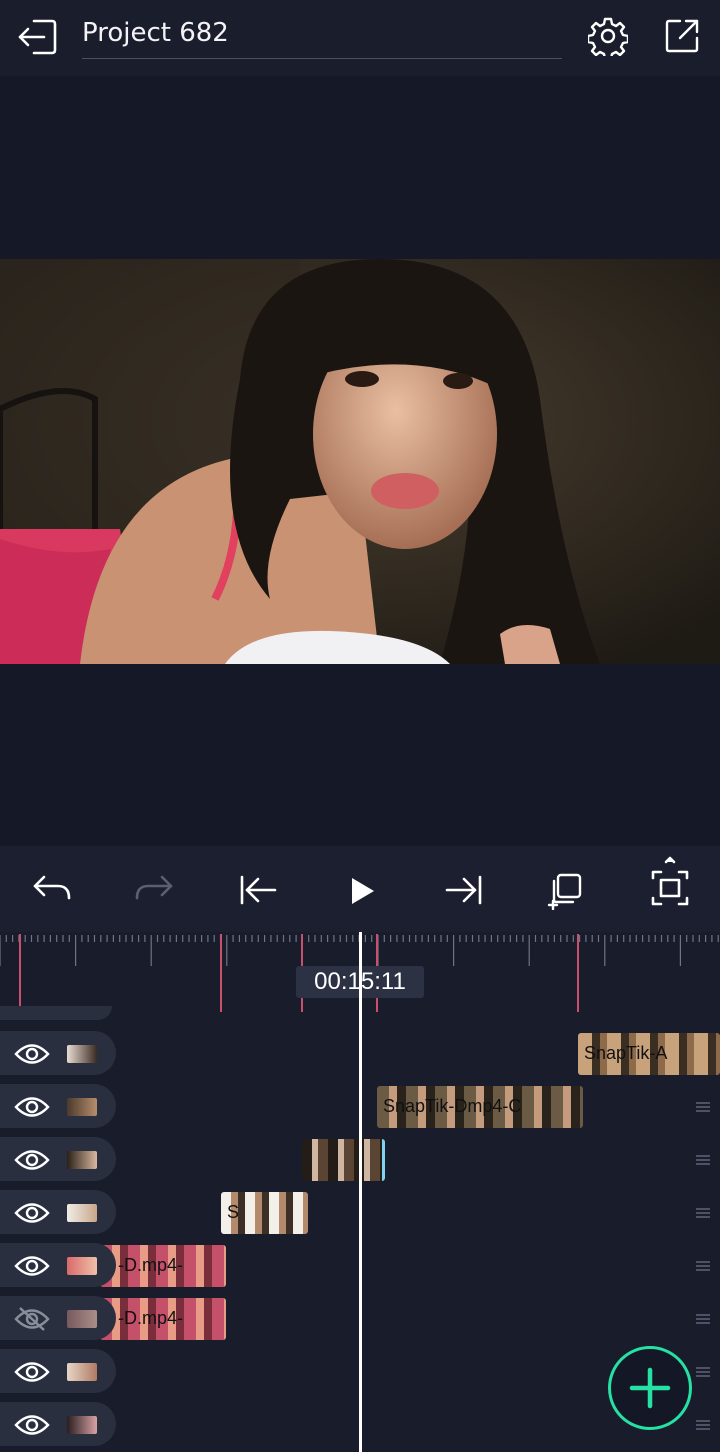  I want to click on project-title: Project 682, so click(155, 33).